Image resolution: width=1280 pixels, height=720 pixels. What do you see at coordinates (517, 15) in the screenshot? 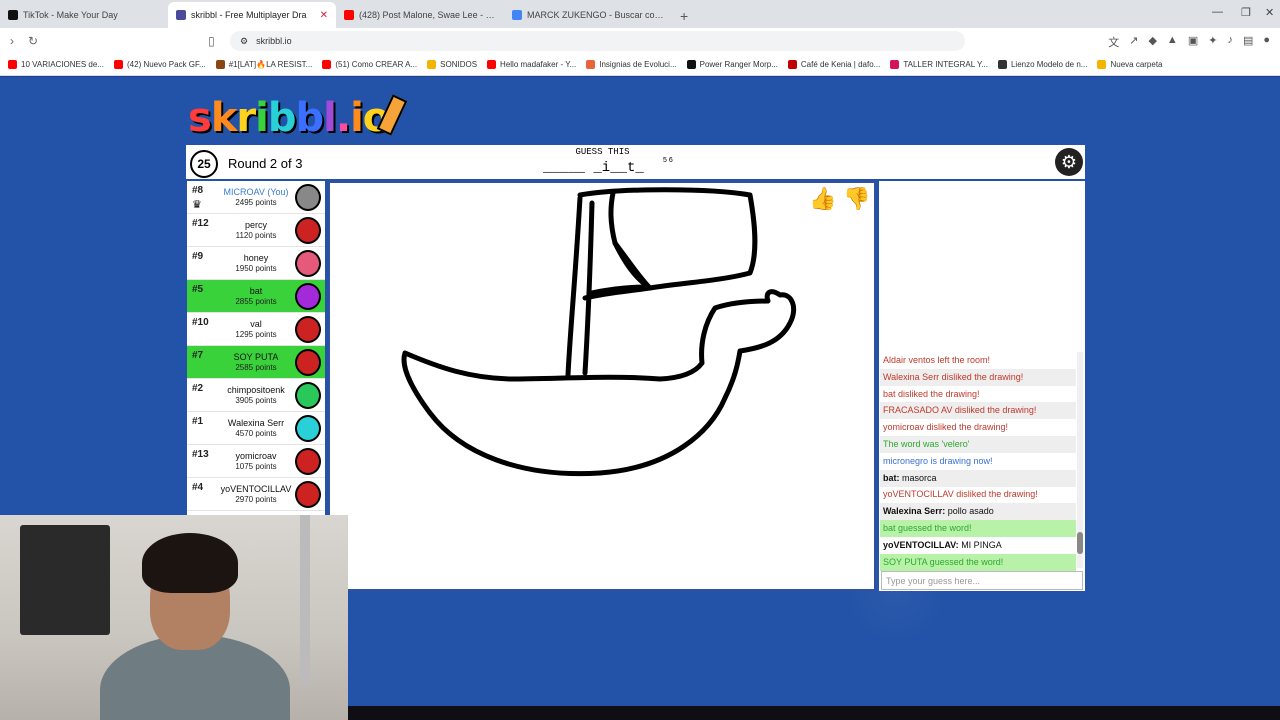
I see `google-favicon-icon` at bounding box center [517, 15].